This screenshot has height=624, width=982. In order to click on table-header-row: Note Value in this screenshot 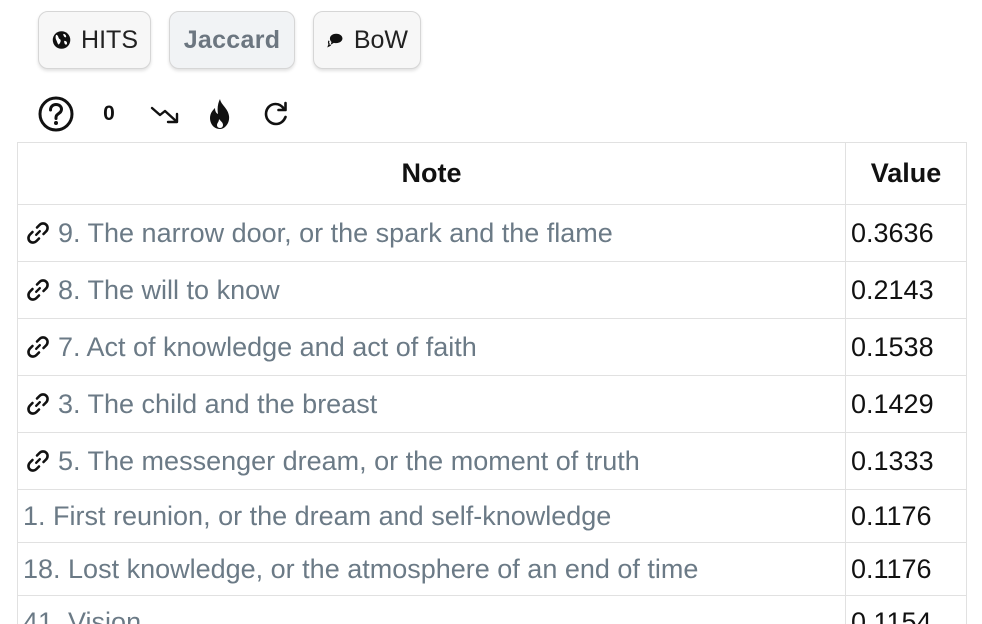, I will do `click(492, 173)`.